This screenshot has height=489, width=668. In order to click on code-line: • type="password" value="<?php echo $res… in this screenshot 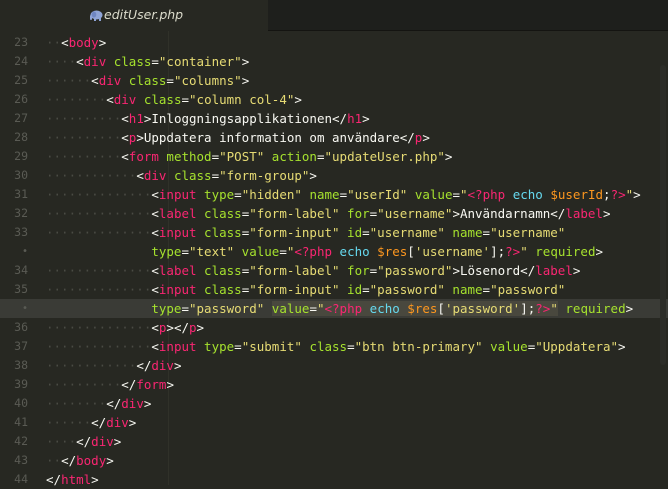, I will do `click(334, 308)`.